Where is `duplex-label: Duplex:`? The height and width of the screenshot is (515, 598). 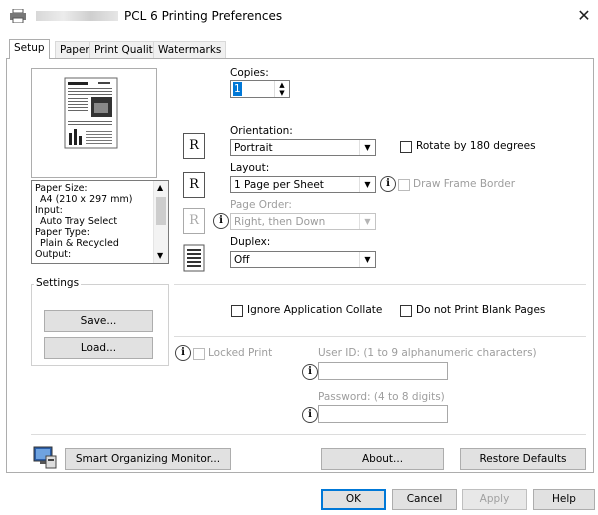
duplex-label: Duplex: is located at coordinates (250, 242).